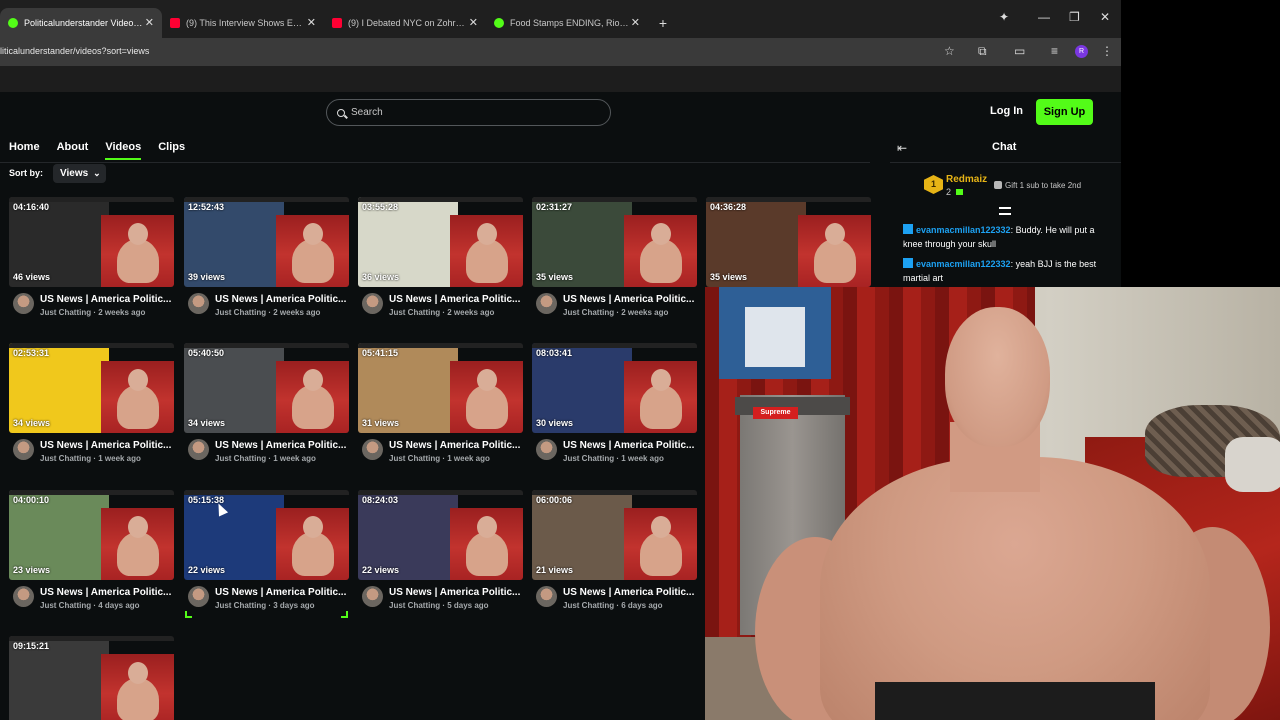 The height and width of the screenshot is (720, 1280). Describe the element at coordinates (1107, 51) in the screenshot. I see `menu-kebab-icon: ⋮` at that location.